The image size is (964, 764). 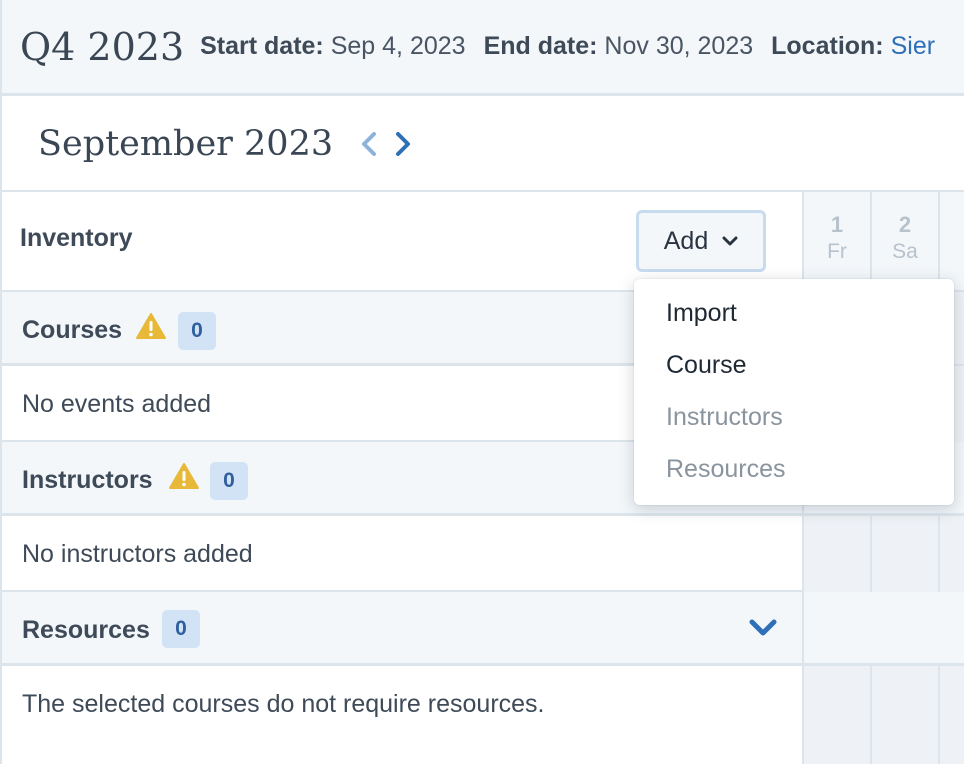 I want to click on inventory-header: Inventory Add, so click(x=402, y=242).